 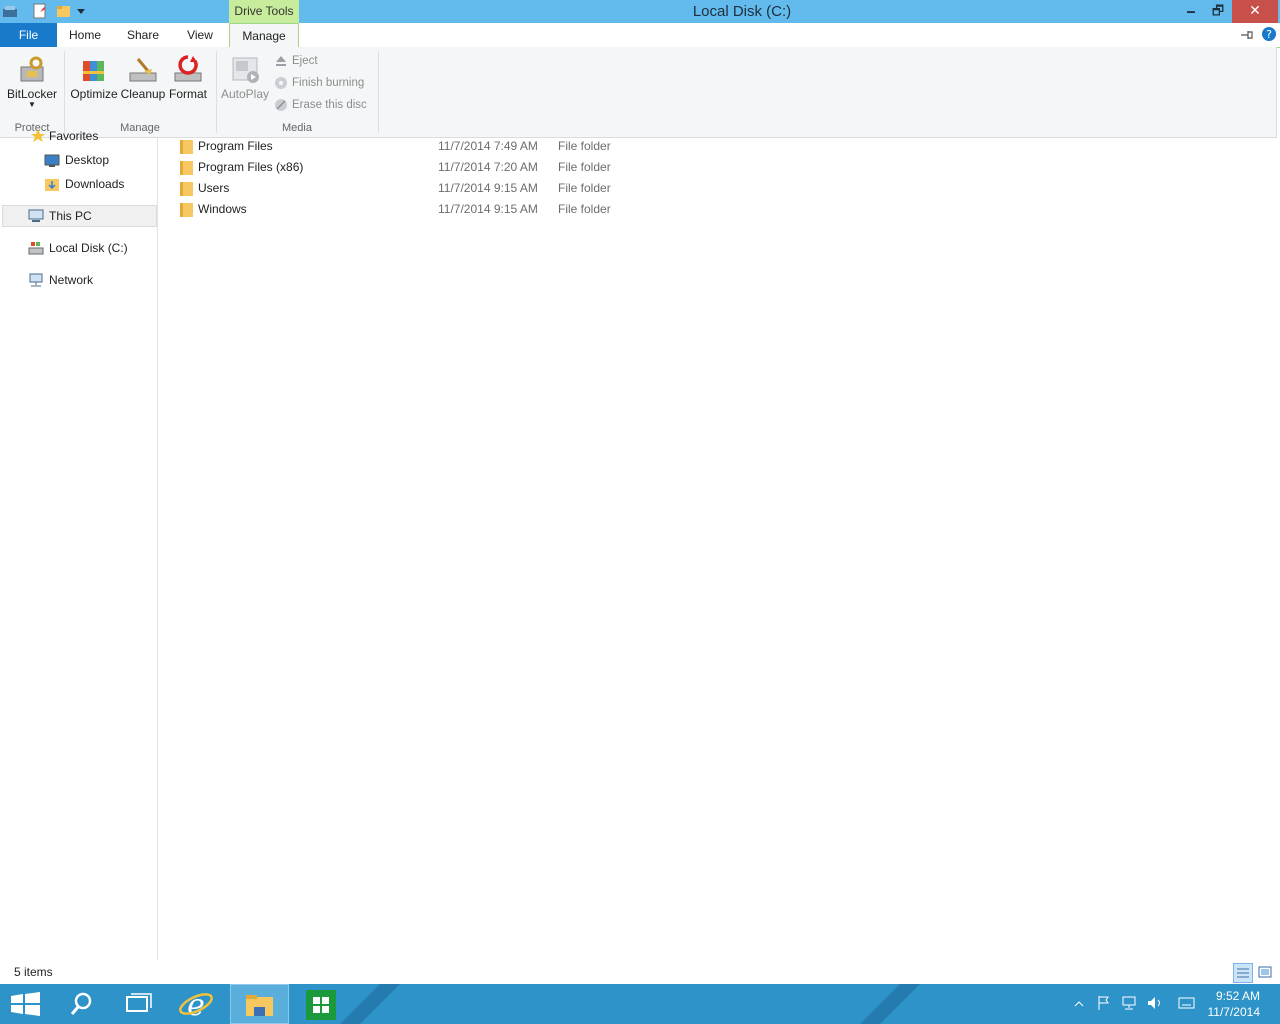 I want to click on nav-item-this-pc: This PC, so click(x=79, y=216).